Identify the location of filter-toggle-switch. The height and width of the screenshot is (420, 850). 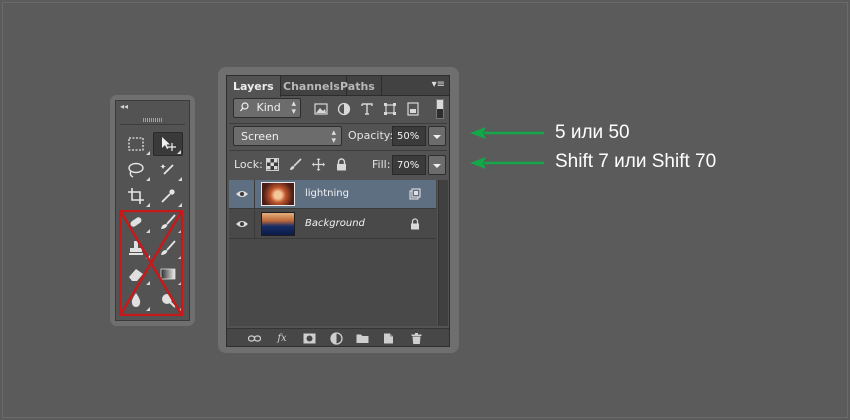
(440, 109).